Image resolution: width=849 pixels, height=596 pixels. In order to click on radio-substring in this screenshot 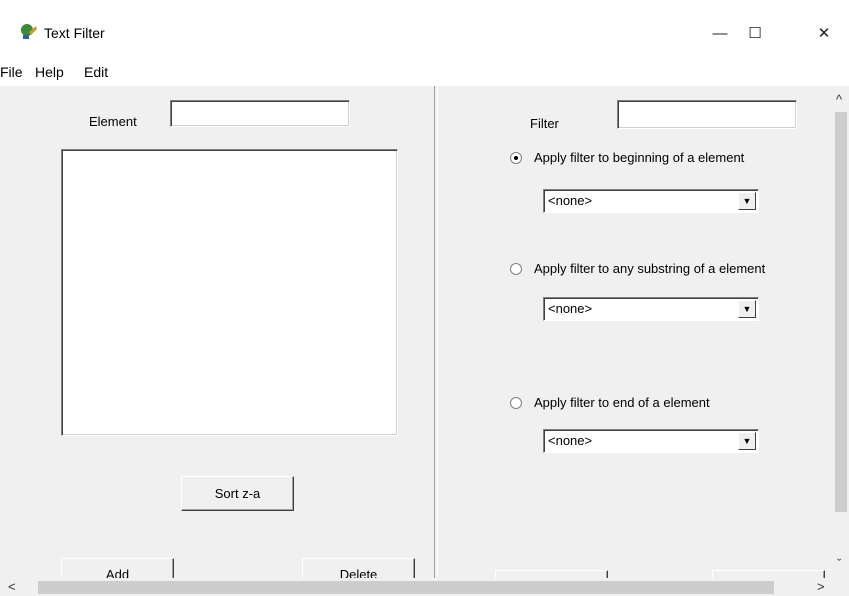, I will do `click(516, 269)`.